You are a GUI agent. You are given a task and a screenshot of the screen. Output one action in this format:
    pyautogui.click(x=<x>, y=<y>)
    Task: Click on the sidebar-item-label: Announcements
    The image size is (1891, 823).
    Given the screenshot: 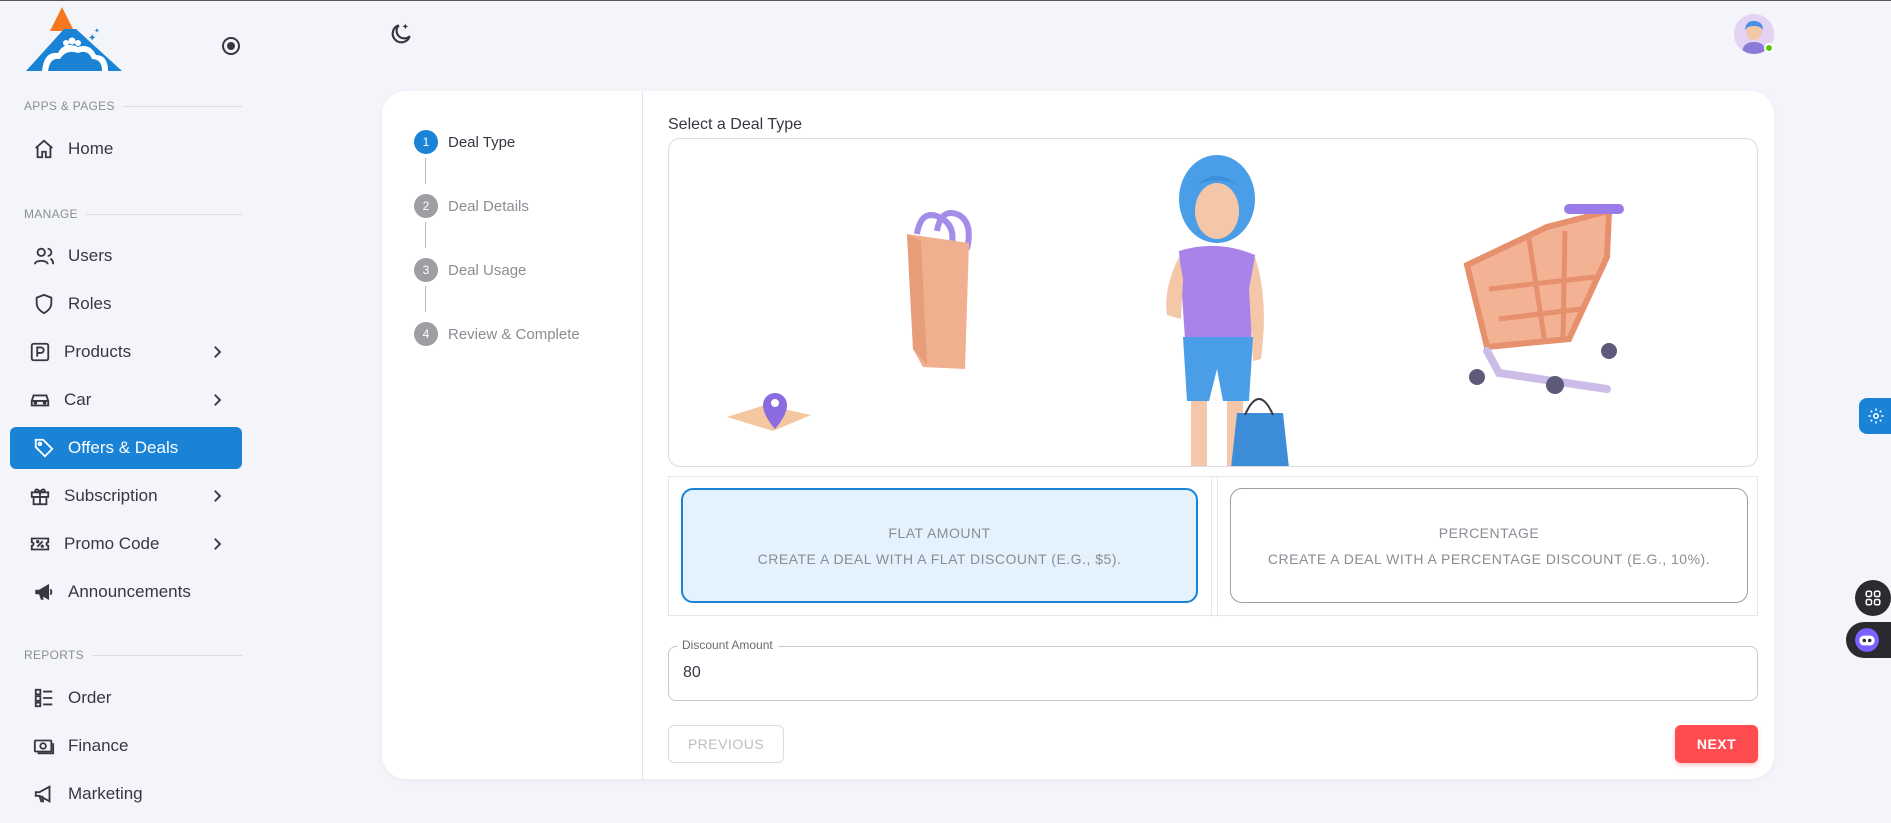 What is the action you would take?
    pyautogui.click(x=129, y=591)
    